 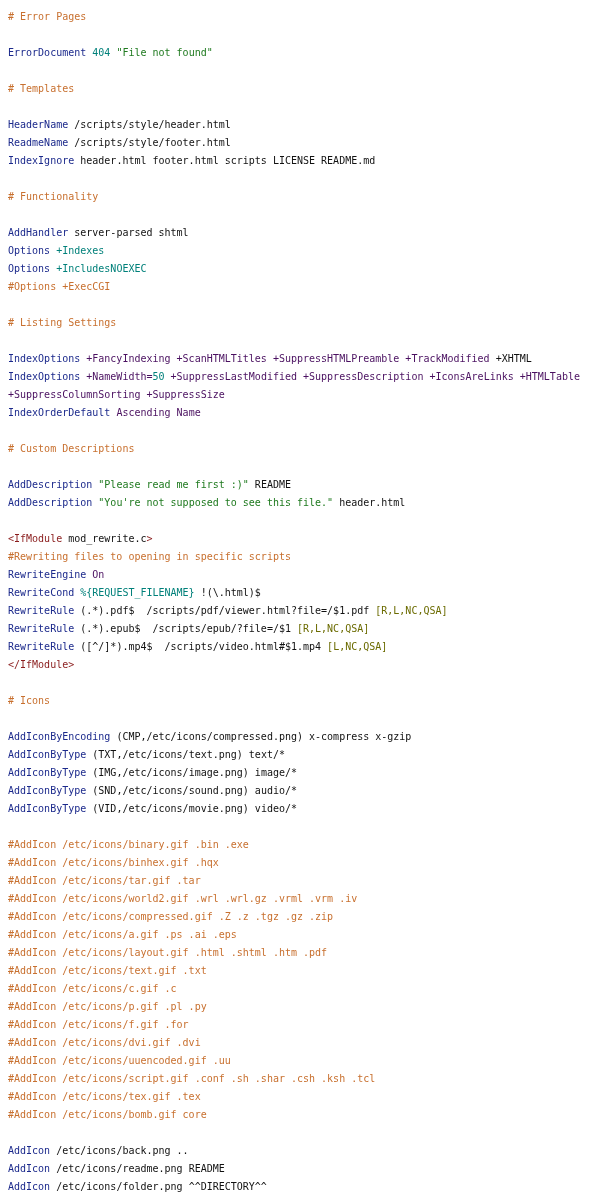 What do you see at coordinates (168, 953) in the screenshot?
I see `code-line: #AddIcon /etc/icons/layout.gif .html .shtml .htm .pdf` at bounding box center [168, 953].